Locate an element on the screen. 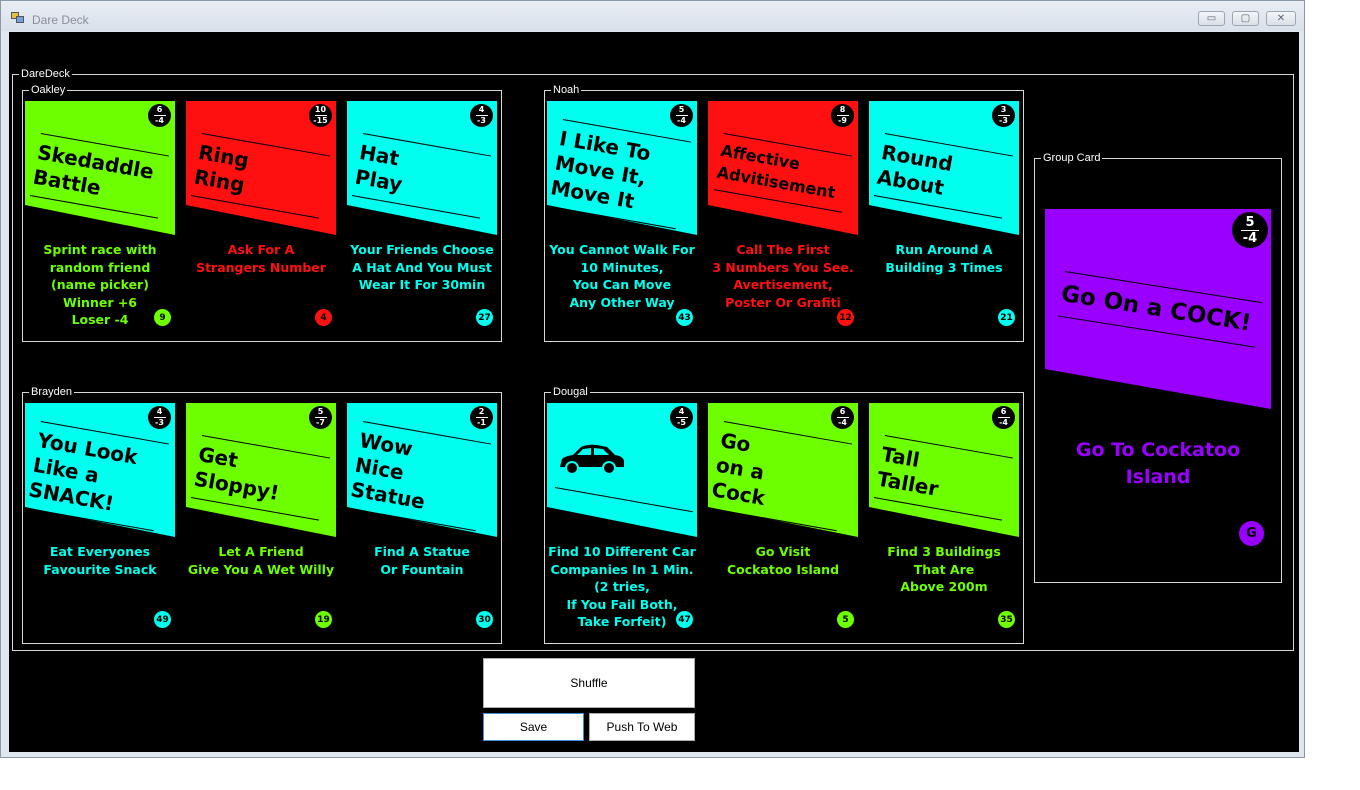 The width and height of the screenshot is (1360, 790). points-penalty: -15 is located at coordinates (320, 120).